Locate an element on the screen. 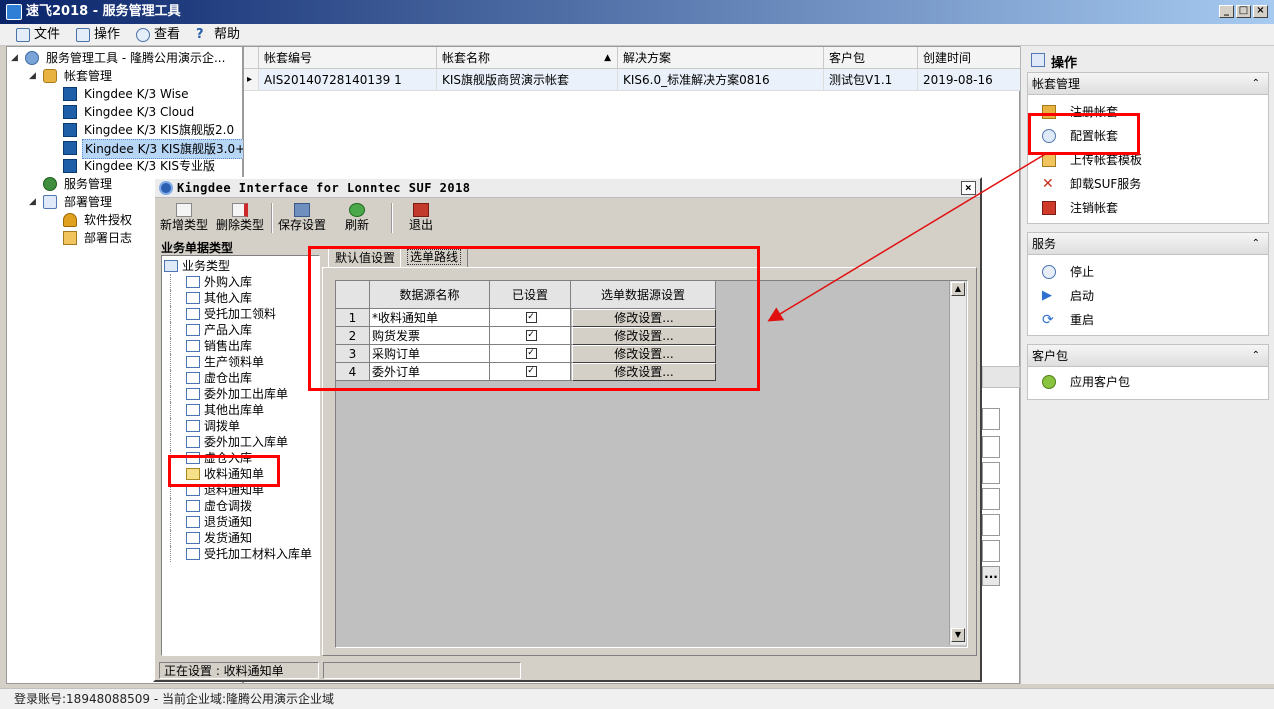  start-service-button: ▶ 启动 is located at coordinates (1067, 296).